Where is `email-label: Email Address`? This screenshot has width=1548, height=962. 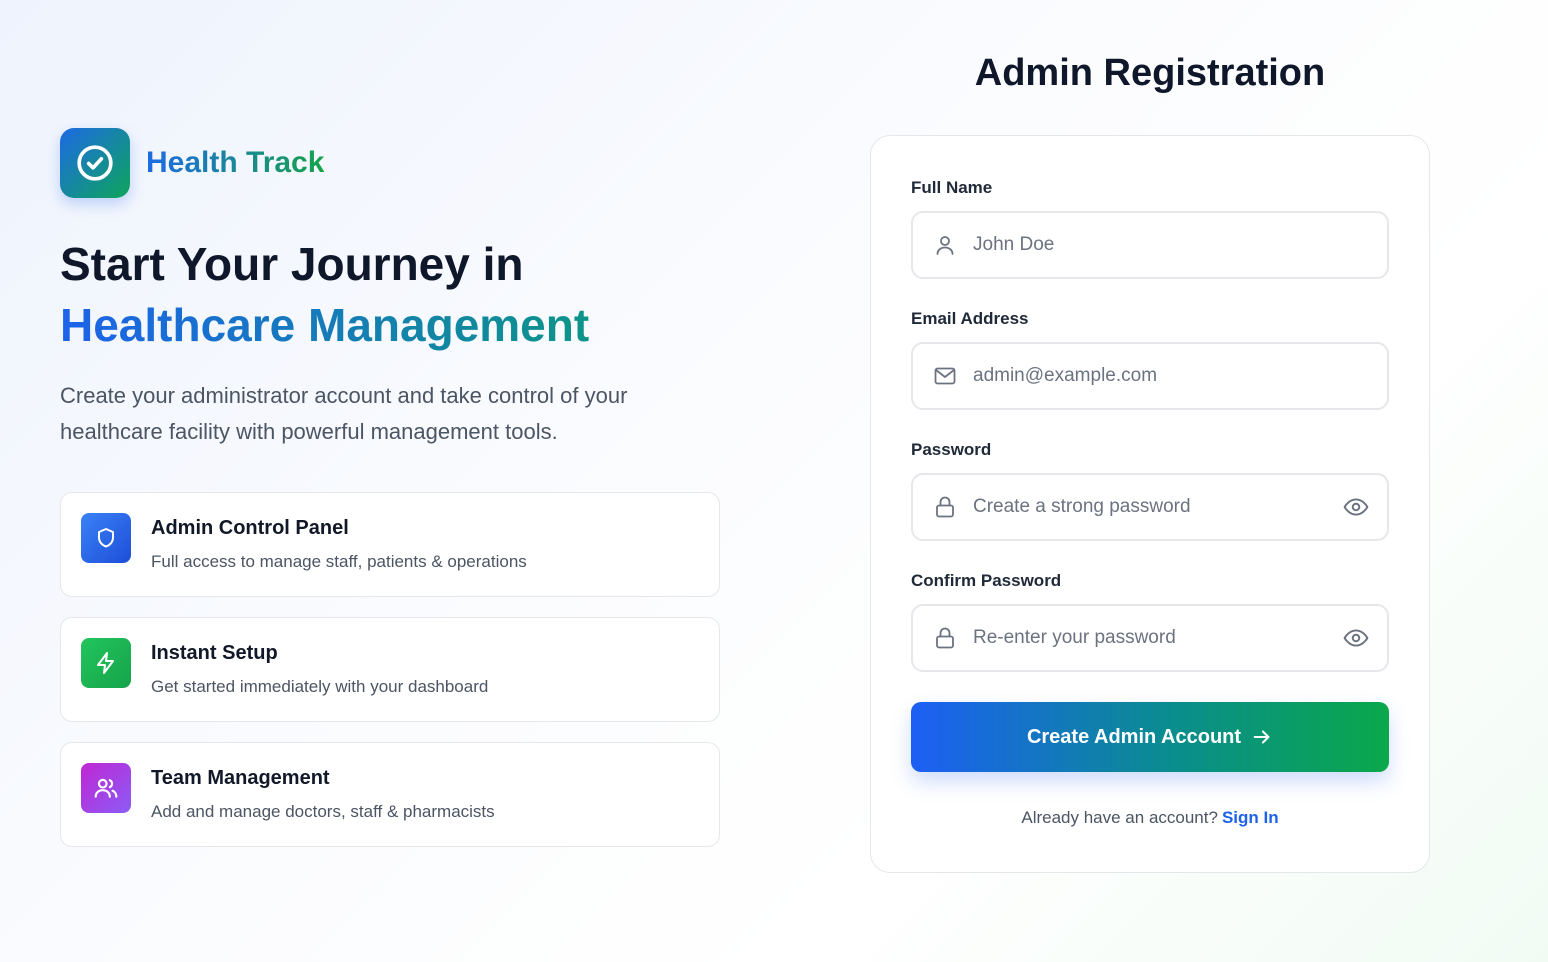 email-label: Email Address is located at coordinates (970, 318).